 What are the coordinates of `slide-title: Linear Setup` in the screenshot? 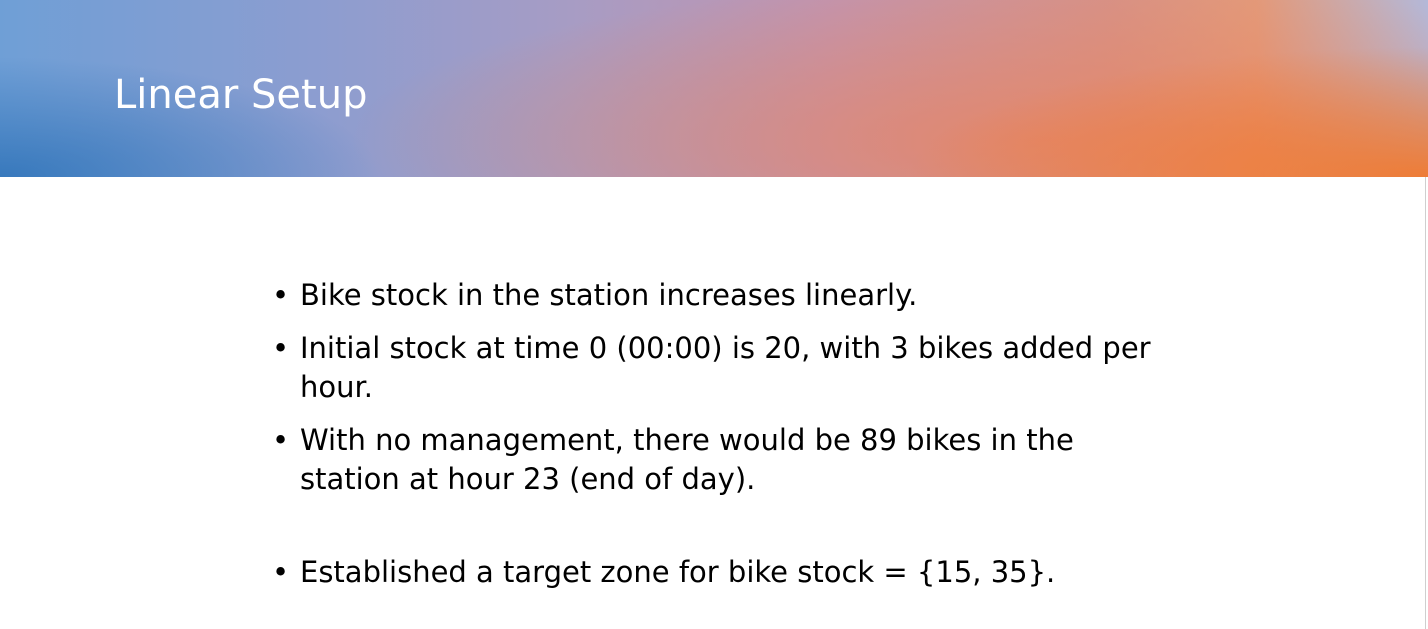 It's located at (241, 95).